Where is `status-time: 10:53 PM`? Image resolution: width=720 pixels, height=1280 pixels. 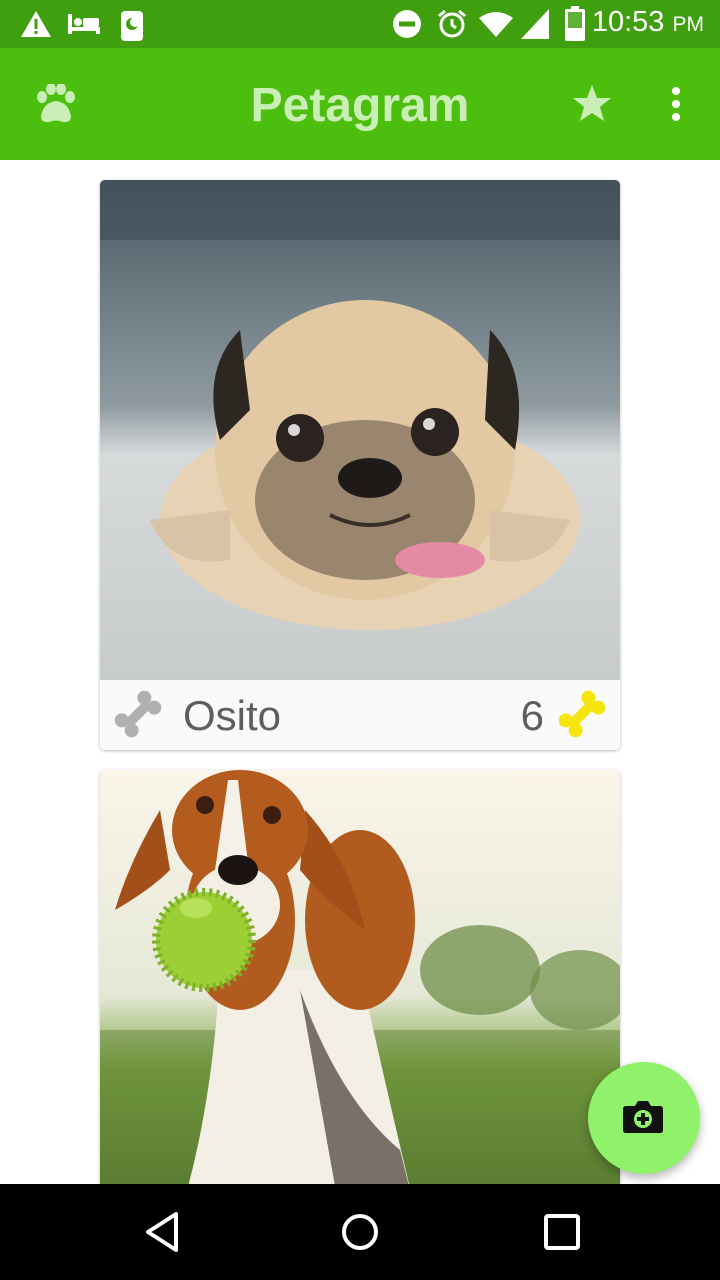
status-time: 10:53 PM is located at coordinates (648, 22).